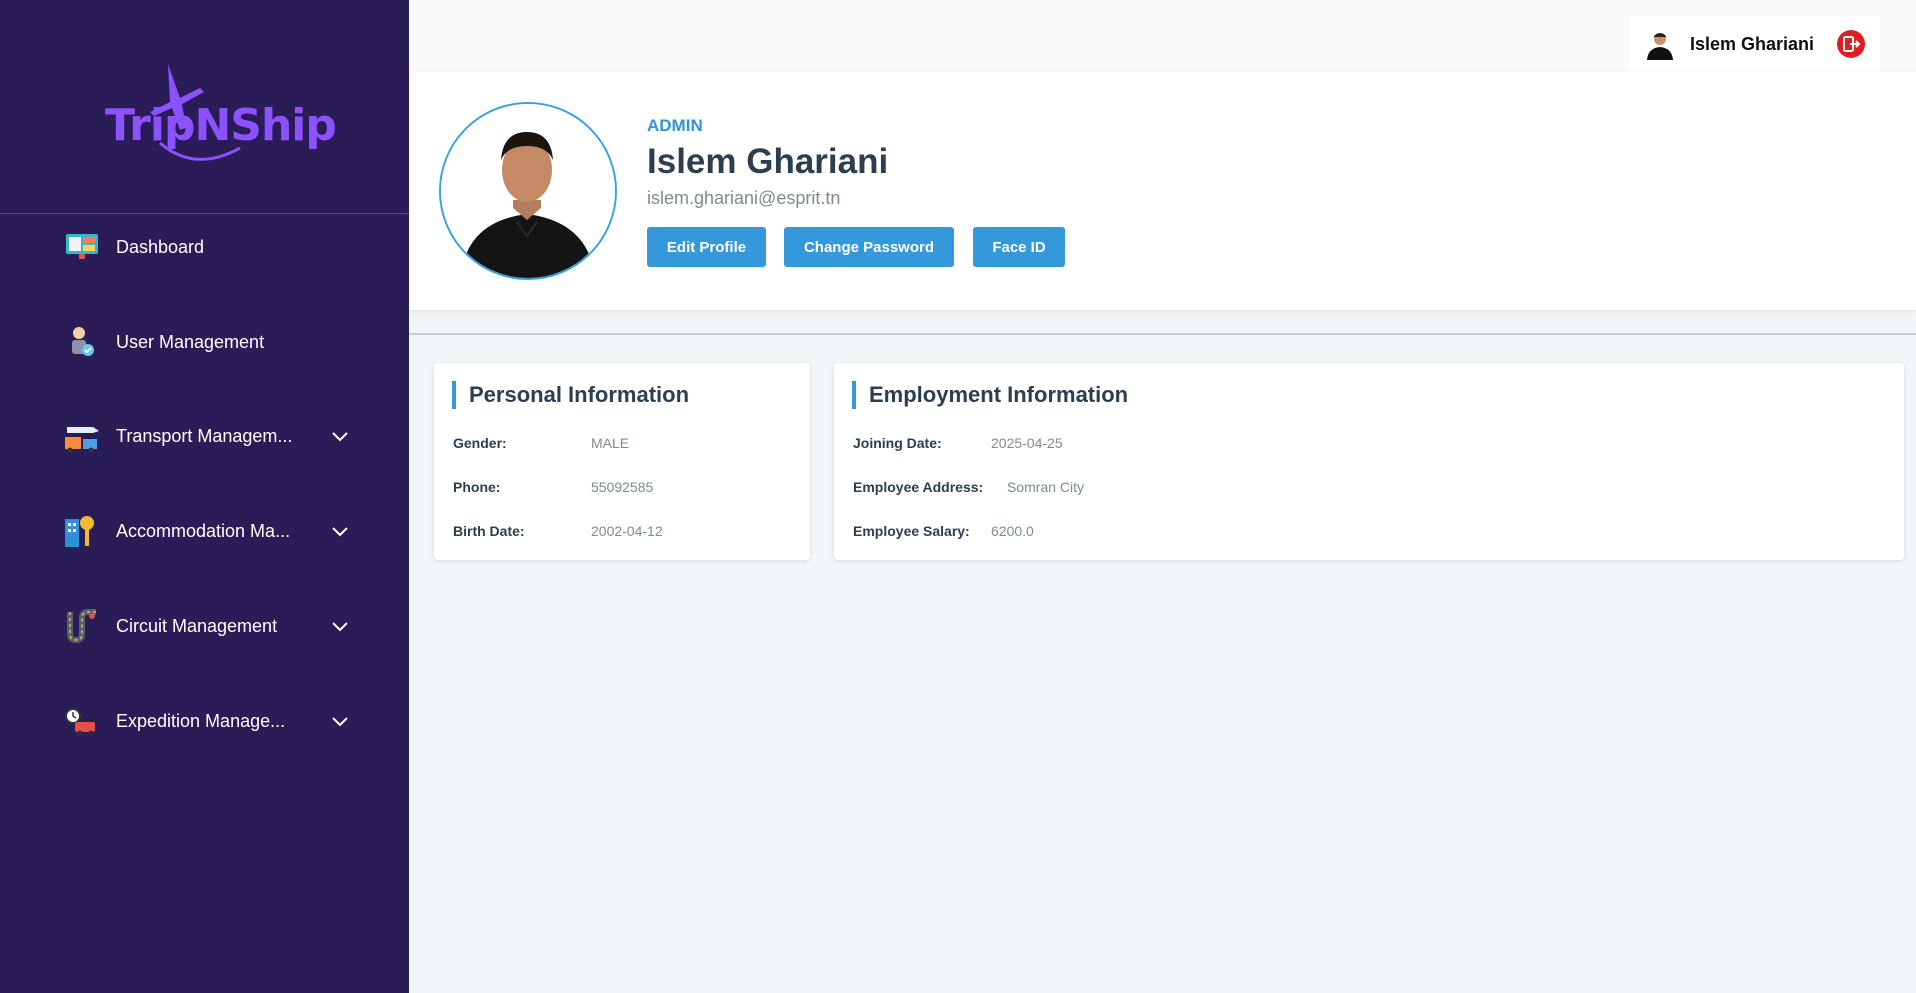 The height and width of the screenshot is (993, 1916). What do you see at coordinates (1162, 334) in the screenshot?
I see `section-divider` at bounding box center [1162, 334].